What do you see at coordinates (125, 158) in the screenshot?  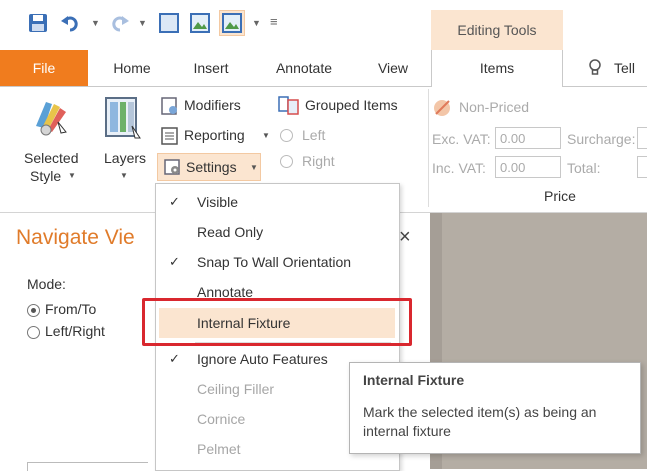 I see `layers-label: Layers` at bounding box center [125, 158].